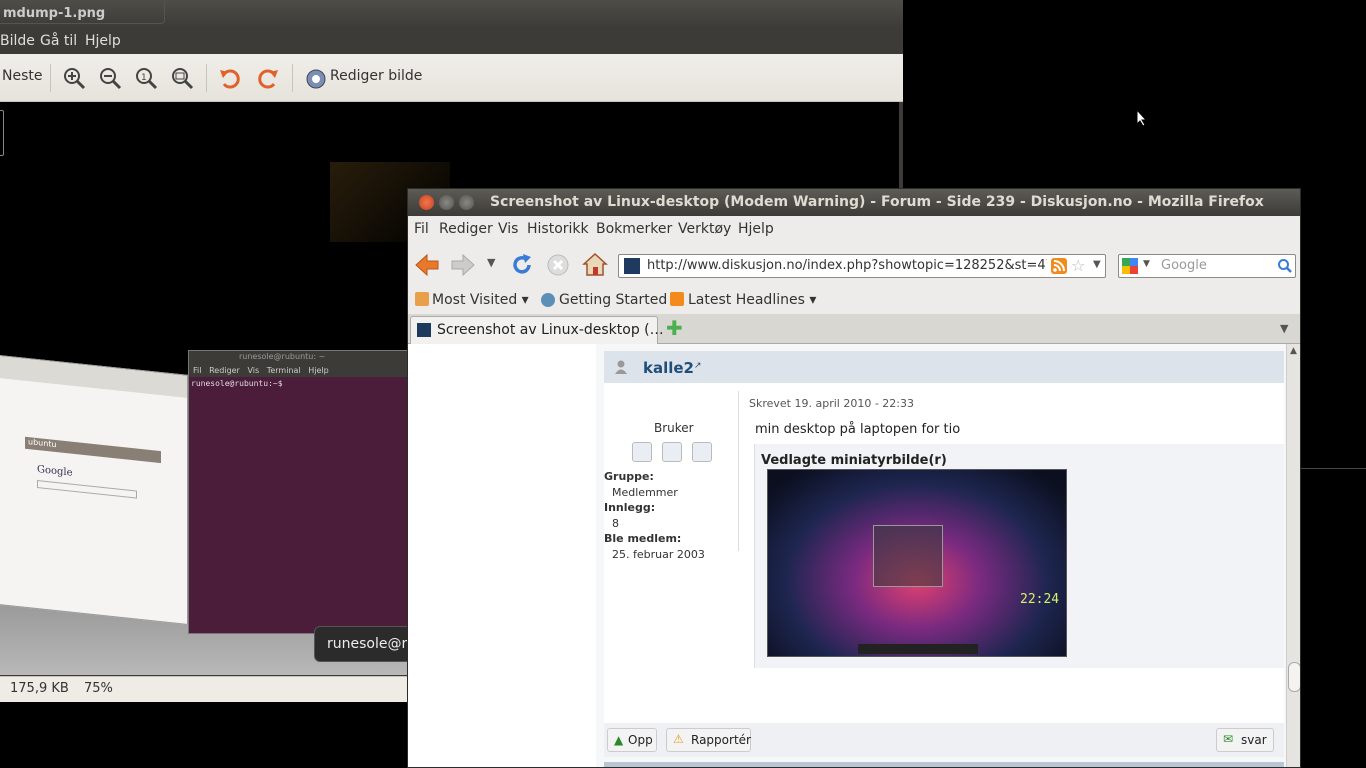 The width and height of the screenshot is (1366, 768). I want to click on stop-icon, so click(558, 265).